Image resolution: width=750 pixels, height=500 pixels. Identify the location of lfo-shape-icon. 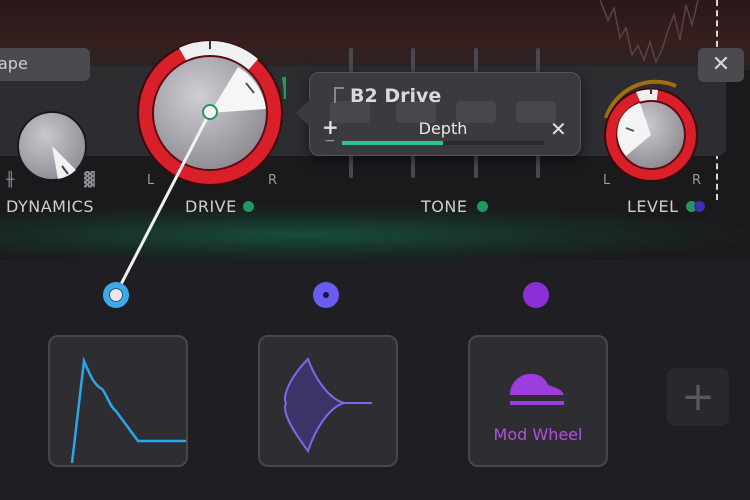
(328, 405).